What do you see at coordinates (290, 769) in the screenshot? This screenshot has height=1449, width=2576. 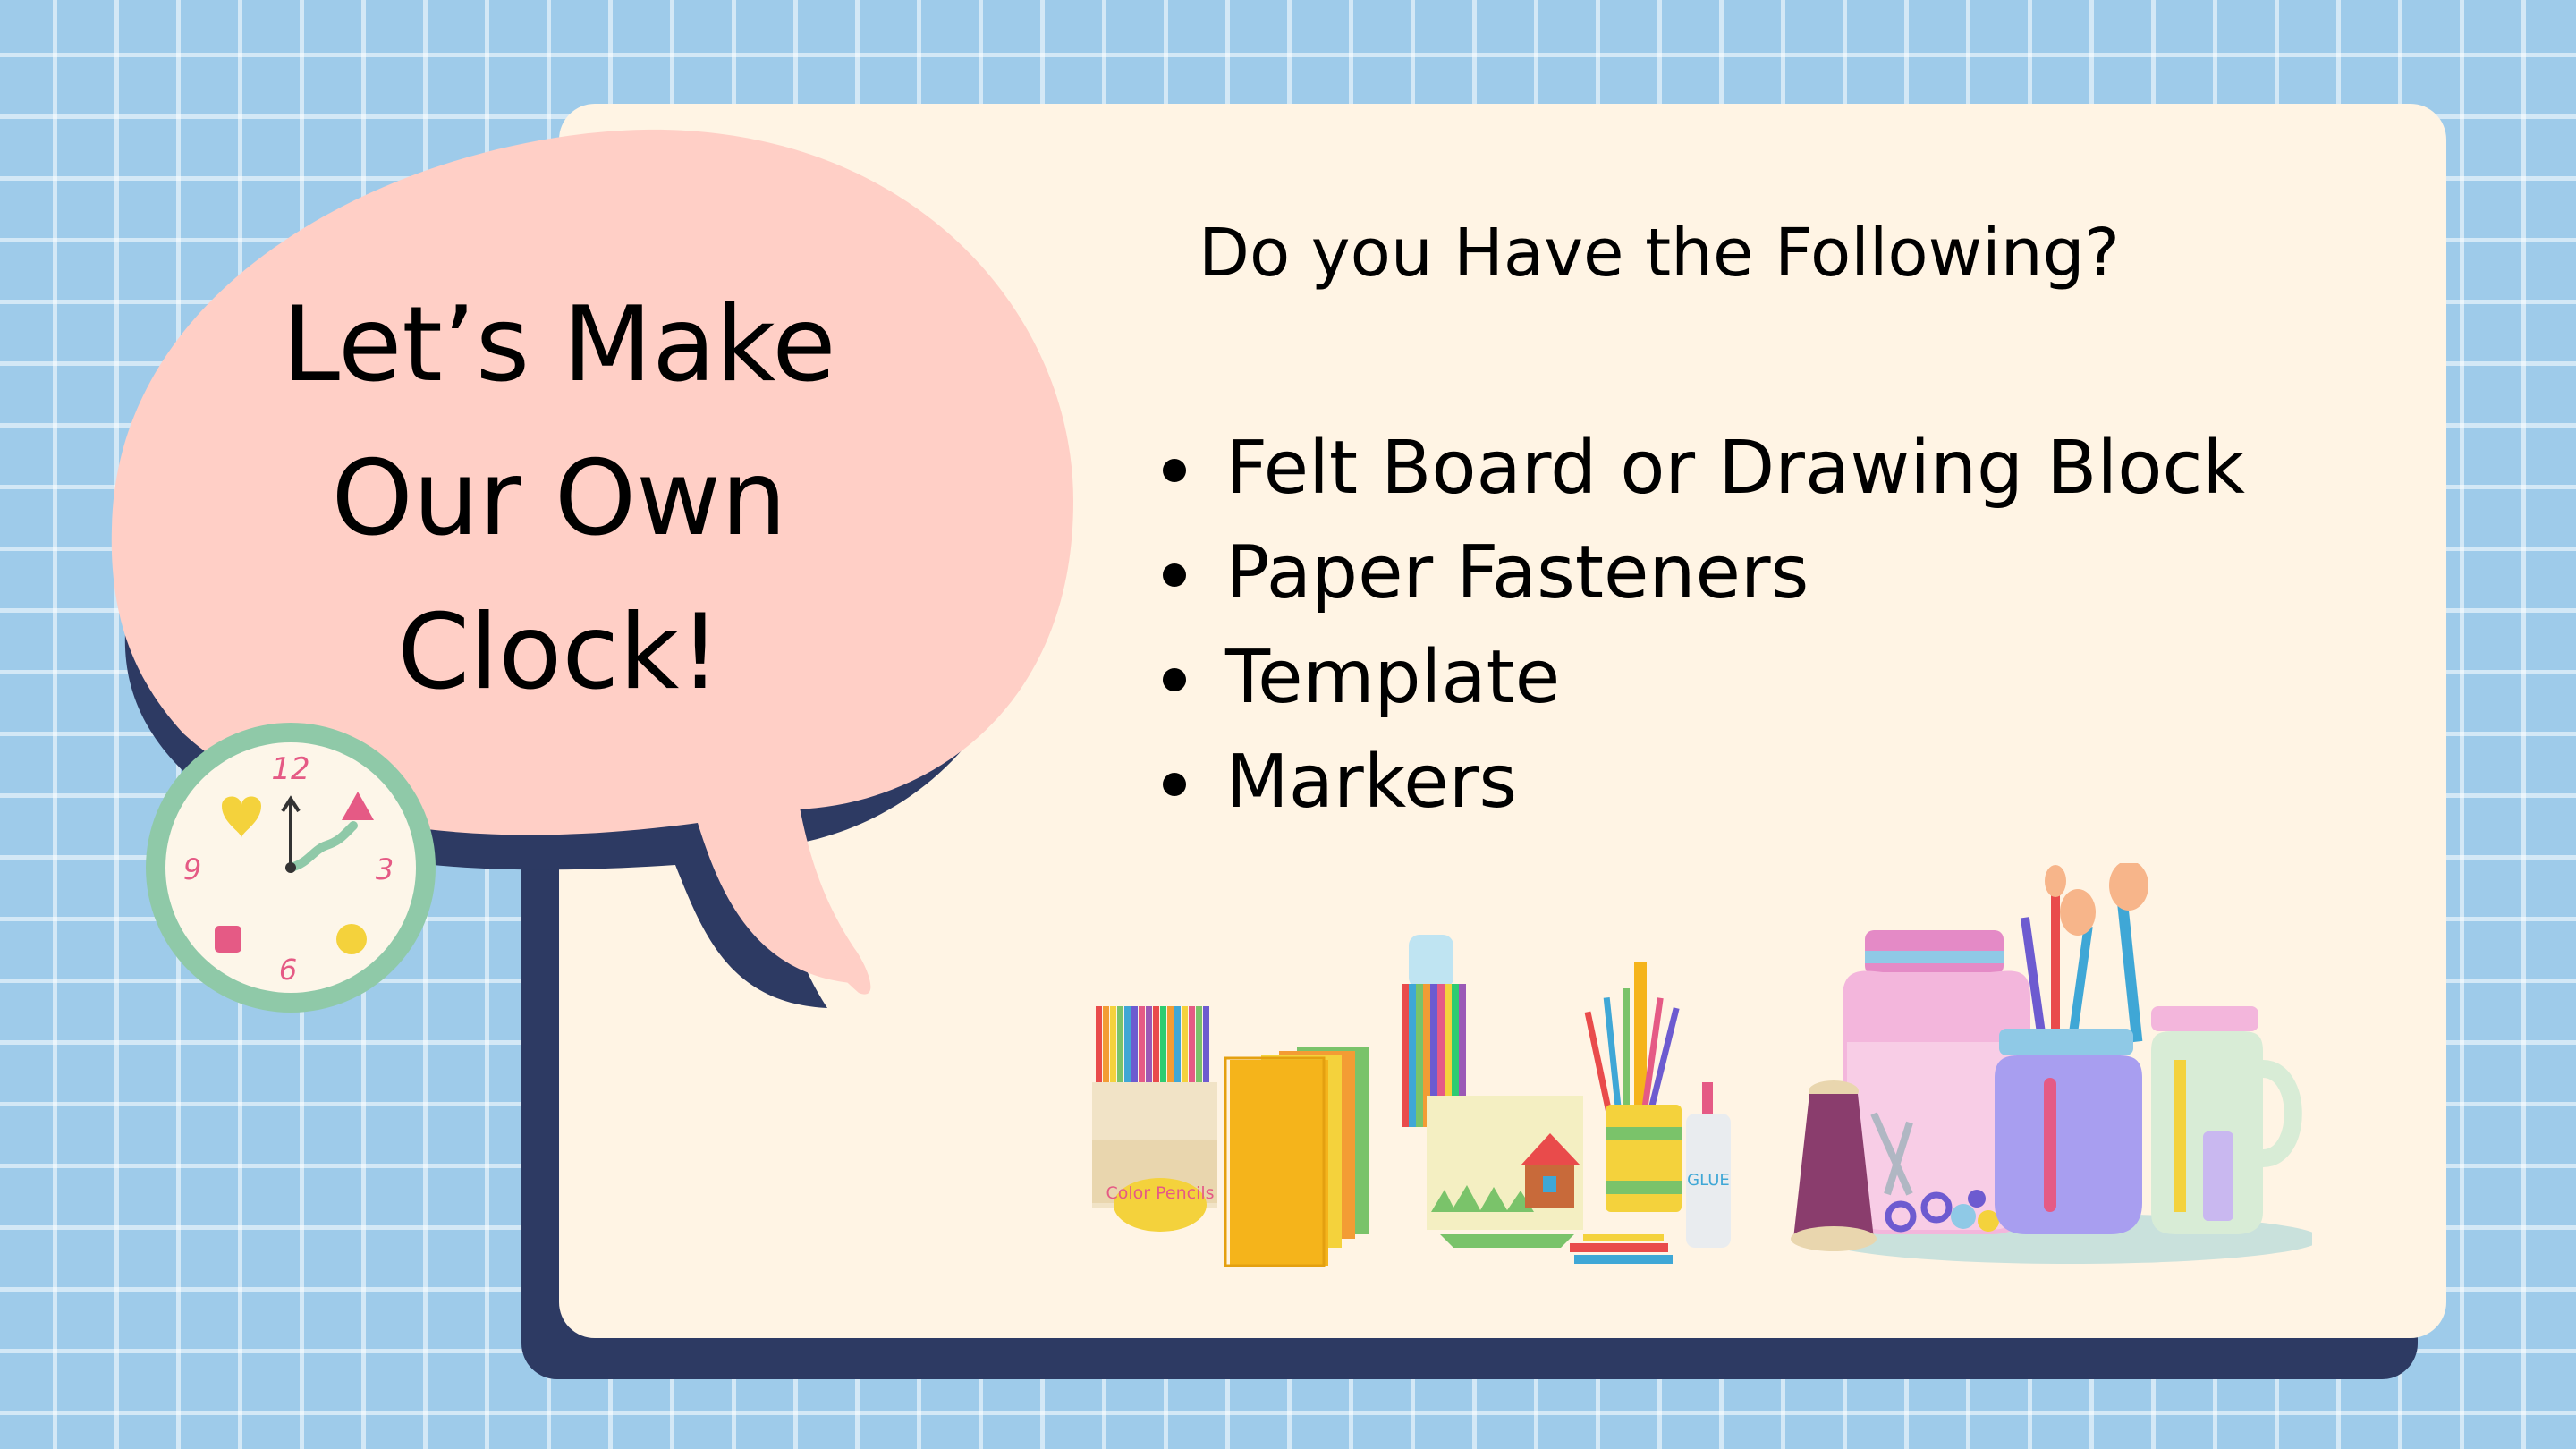 I see `clock-label-12: 12` at bounding box center [290, 769].